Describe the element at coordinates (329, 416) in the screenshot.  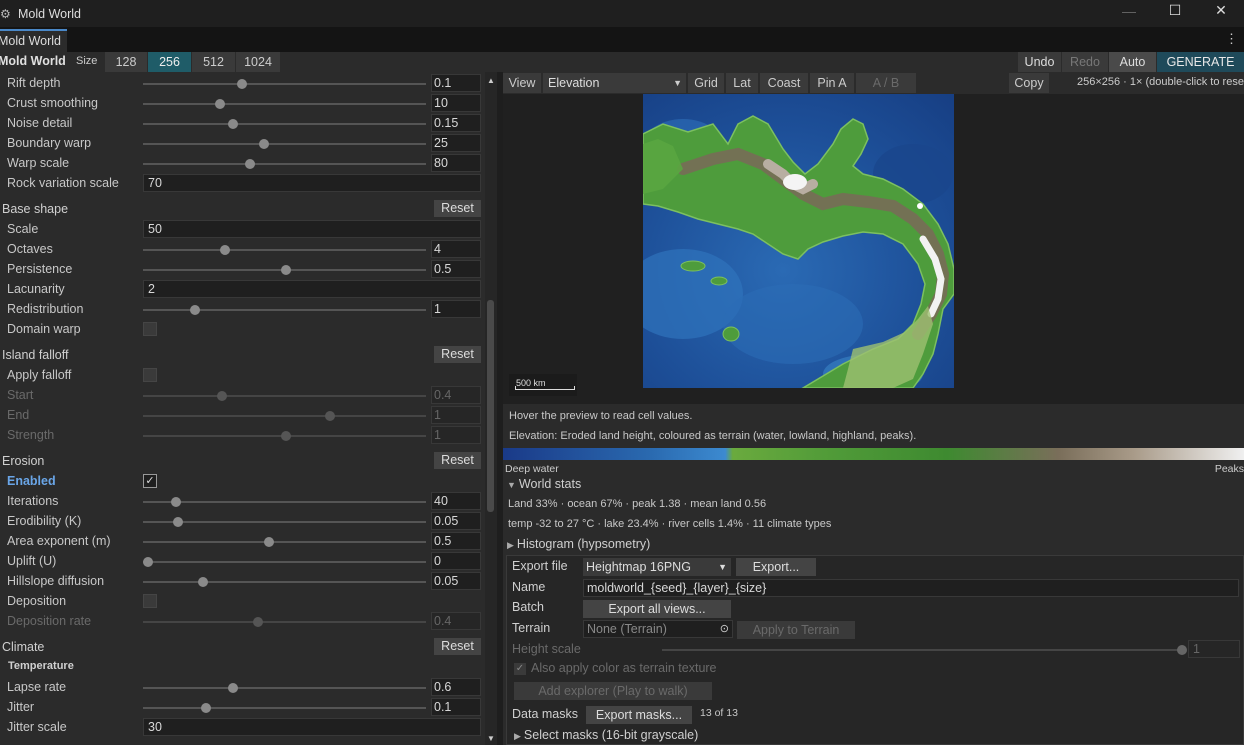
I see `end-slider-knob` at that location.